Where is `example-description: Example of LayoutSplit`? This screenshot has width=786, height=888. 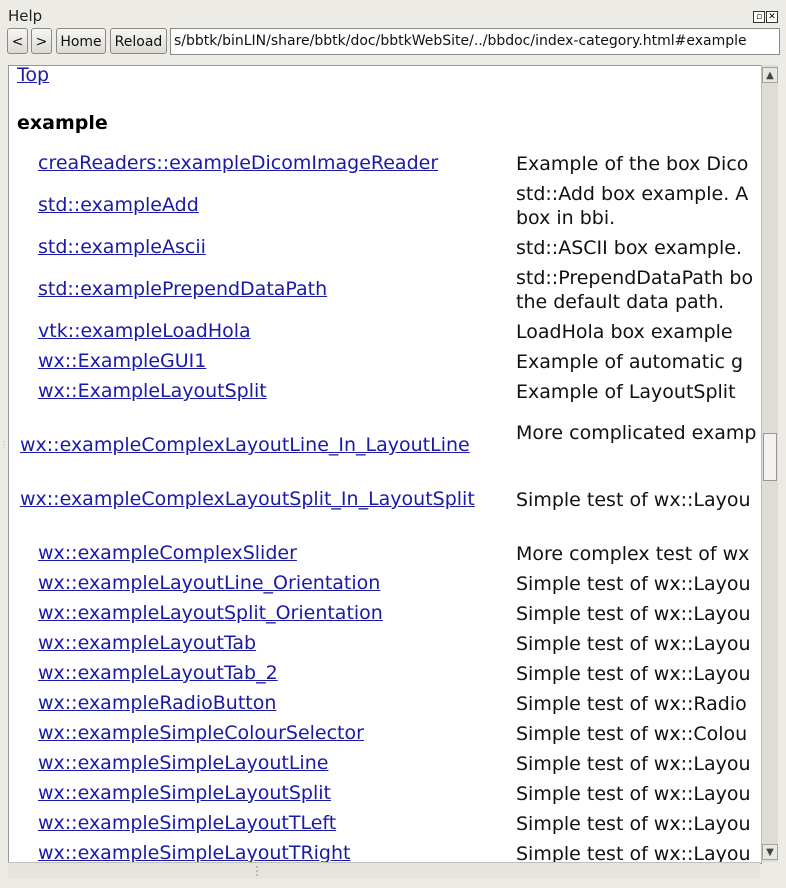
example-description: Example of LayoutSplit is located at coordinates (626, 392).